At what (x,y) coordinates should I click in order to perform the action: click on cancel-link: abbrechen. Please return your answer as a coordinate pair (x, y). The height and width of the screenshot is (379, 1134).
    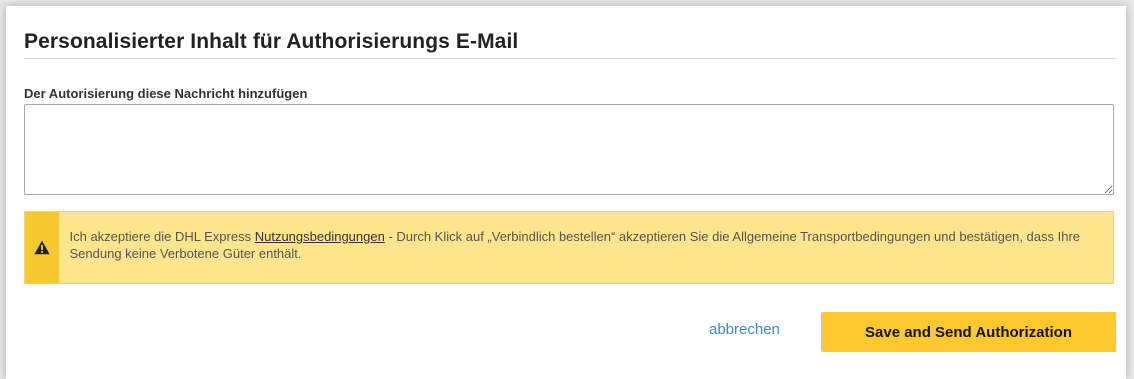
    Looking at the image, I should click on (744, 329).